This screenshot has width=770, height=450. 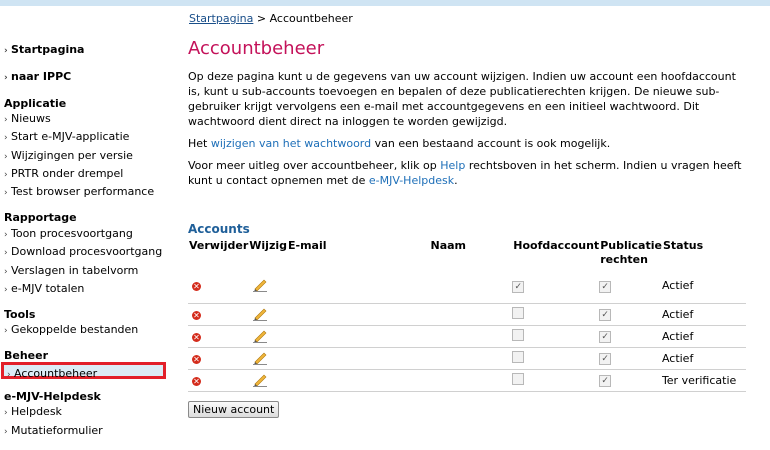 What do you see at coordinates (40, 217) in the screenshot?
I see `sidebar-section-rapportage: Rapportage` at bounding box center [40, 217].